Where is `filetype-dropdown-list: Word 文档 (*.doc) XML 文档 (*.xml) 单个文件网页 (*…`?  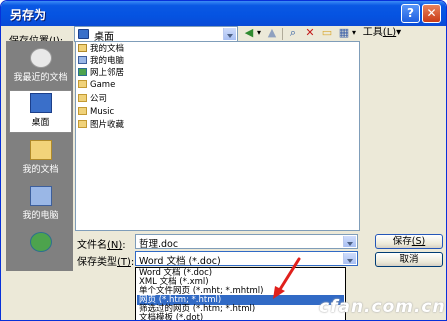
filetype-dropdown-list: Word 文档 (*.doc) XML 文档 (*.xml) 单个文件网页 (*… is located at coordinates (240, 293).